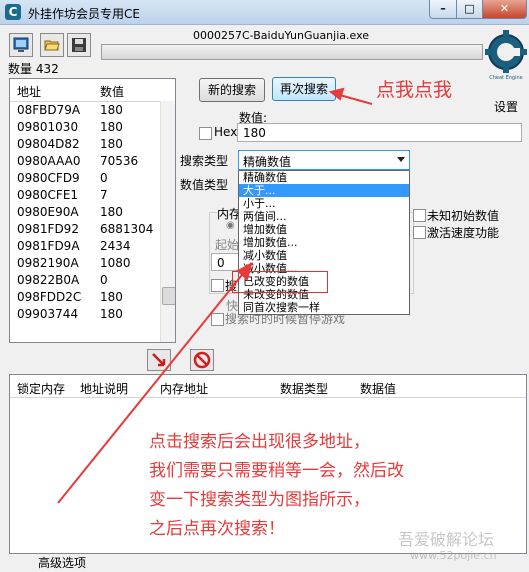 Image resolution: width=529 pixels, height=572 pixels. Describe the element at coordinates (336, 94) in the screenshot. I see `arrow-head` at that location.